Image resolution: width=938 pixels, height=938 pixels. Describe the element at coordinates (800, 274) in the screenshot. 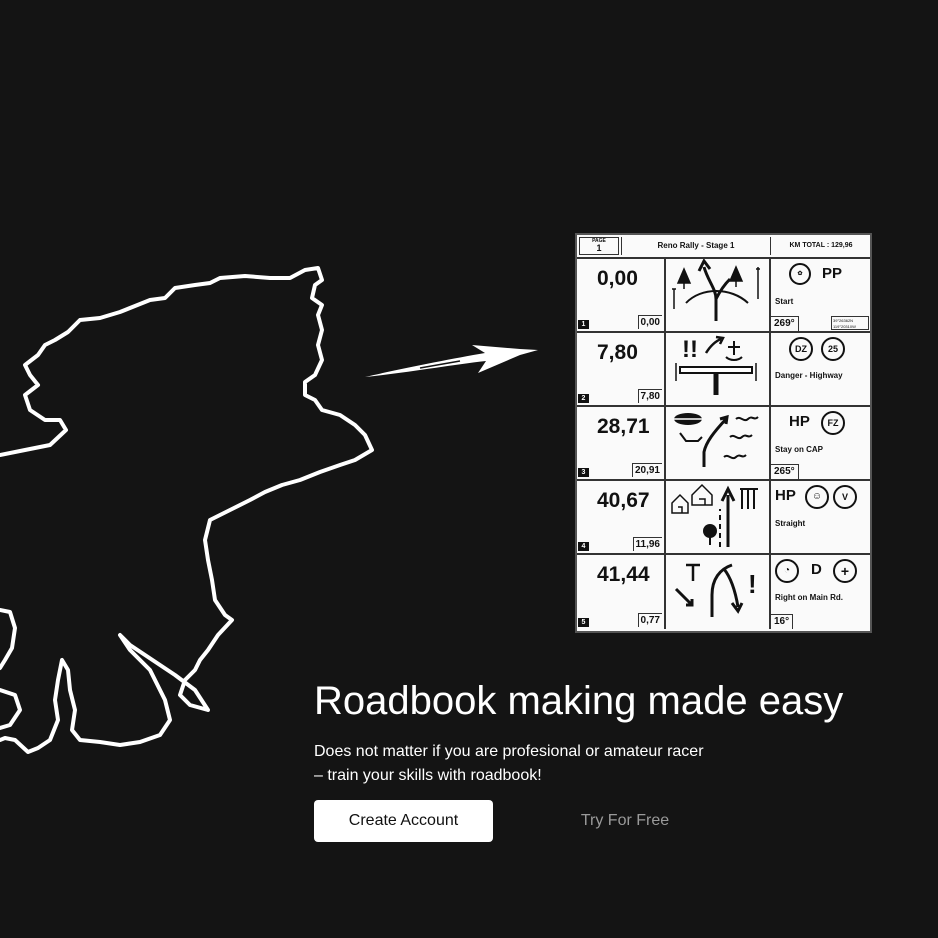

I see `fuel-stamp-icon: ✿` at that location.